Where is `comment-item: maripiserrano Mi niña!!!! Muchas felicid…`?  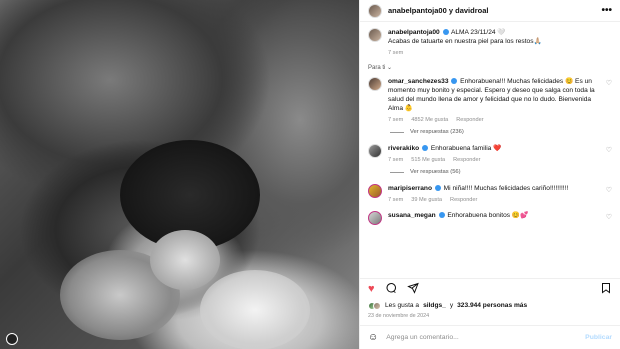 comment-item: maripiserrano Mi niña!!!! Muchas felicid… is located at coordinates (490, 193).